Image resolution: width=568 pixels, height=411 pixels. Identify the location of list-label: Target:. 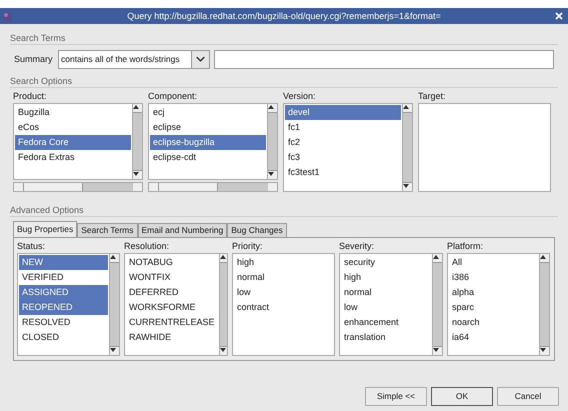
(432, 96).